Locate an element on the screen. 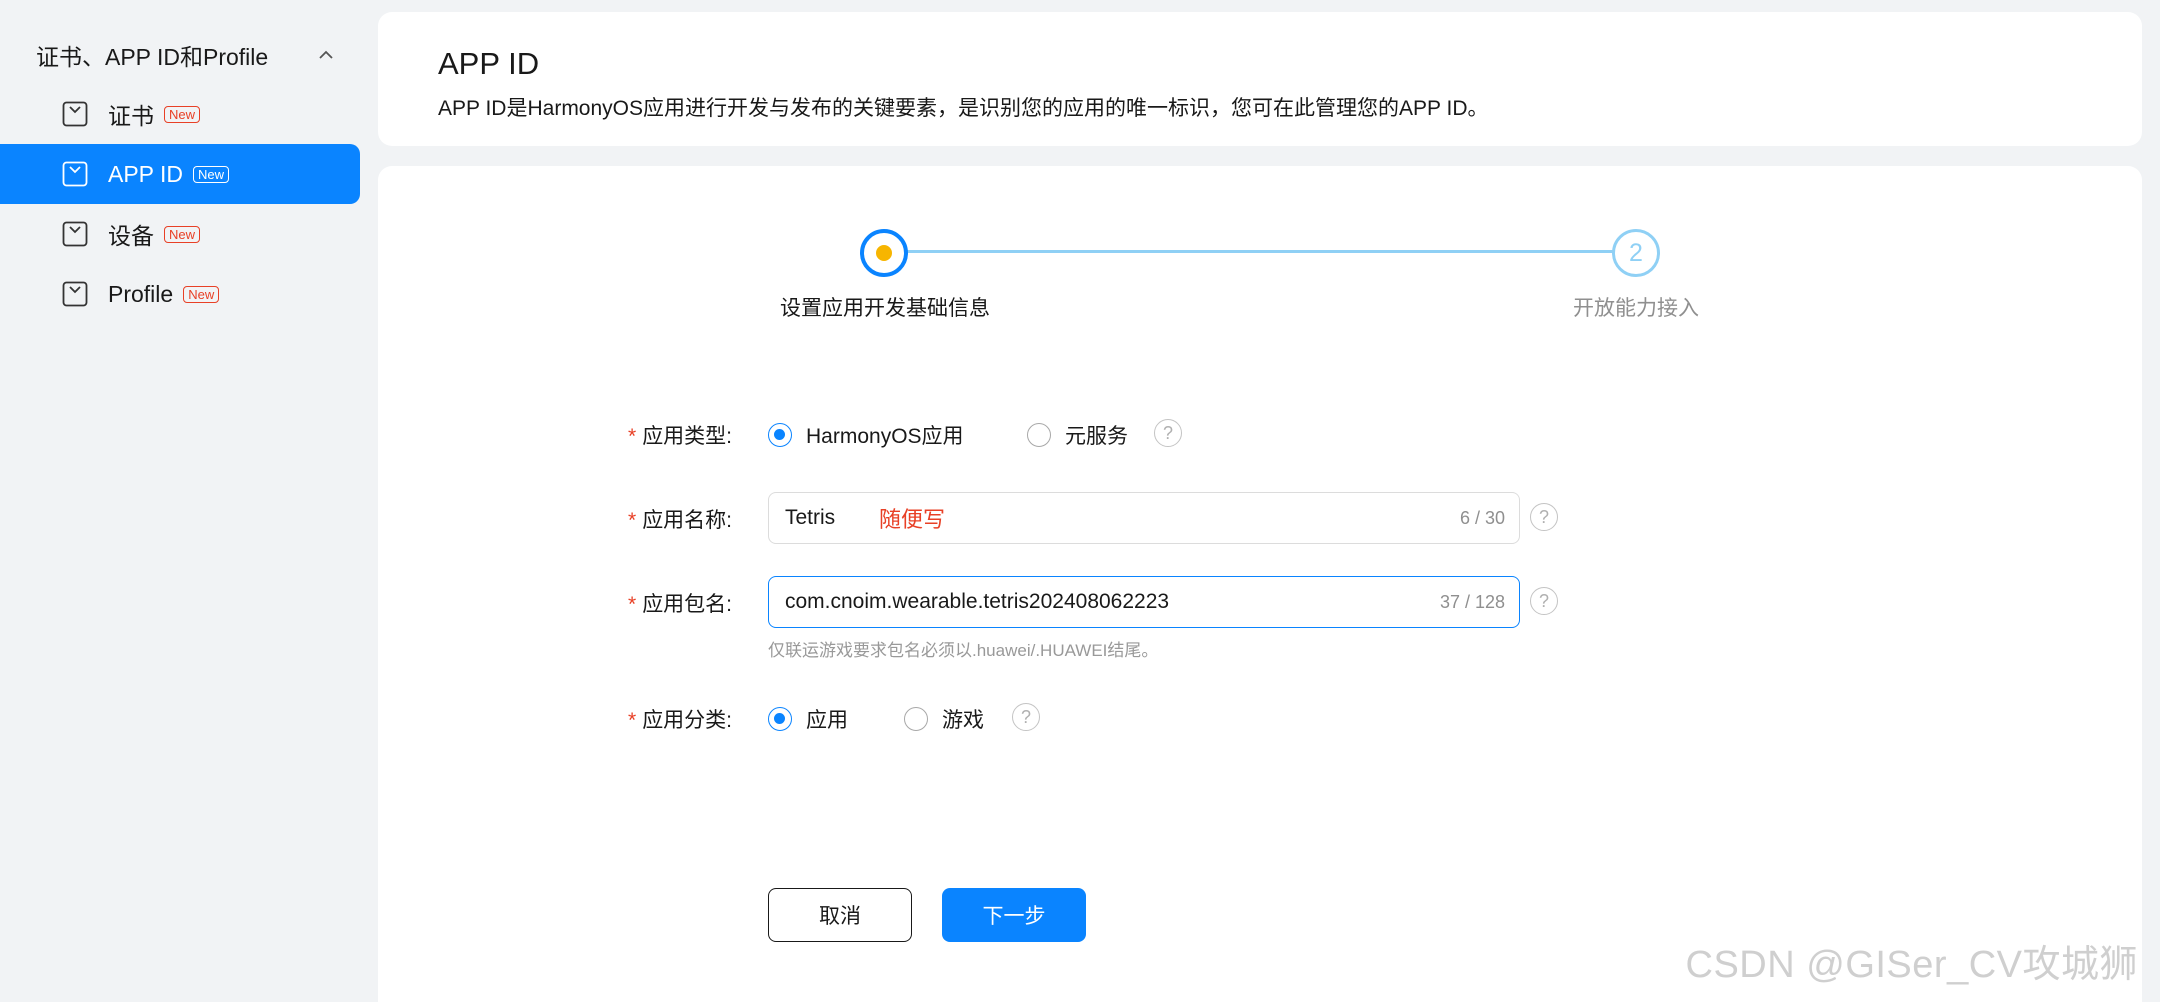  sidebar-item-certificate: 证书 New is located at coordinates (180, 114).